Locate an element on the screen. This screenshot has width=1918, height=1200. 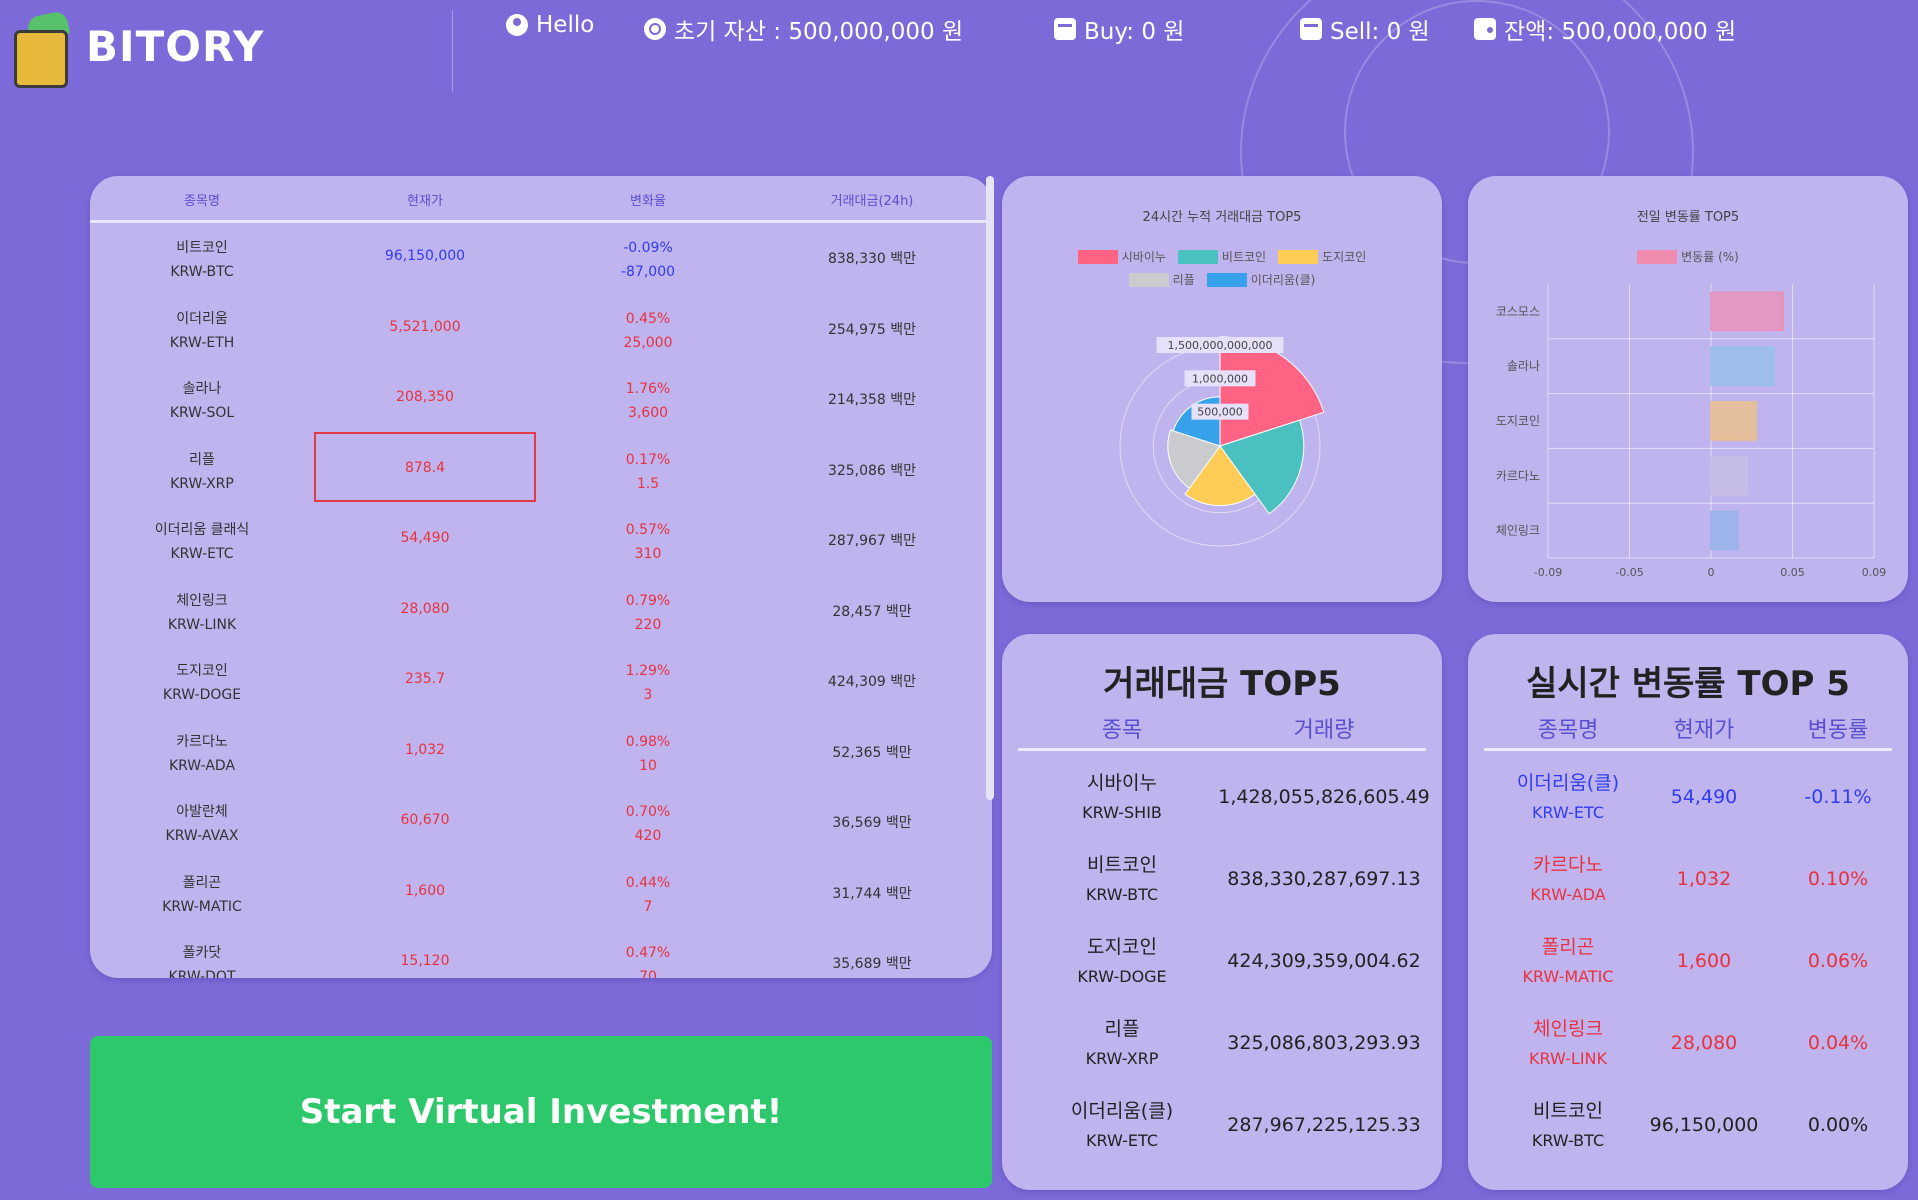
balance: 잔액: 500,000,000 원 is located at coordinates (1605, 29).